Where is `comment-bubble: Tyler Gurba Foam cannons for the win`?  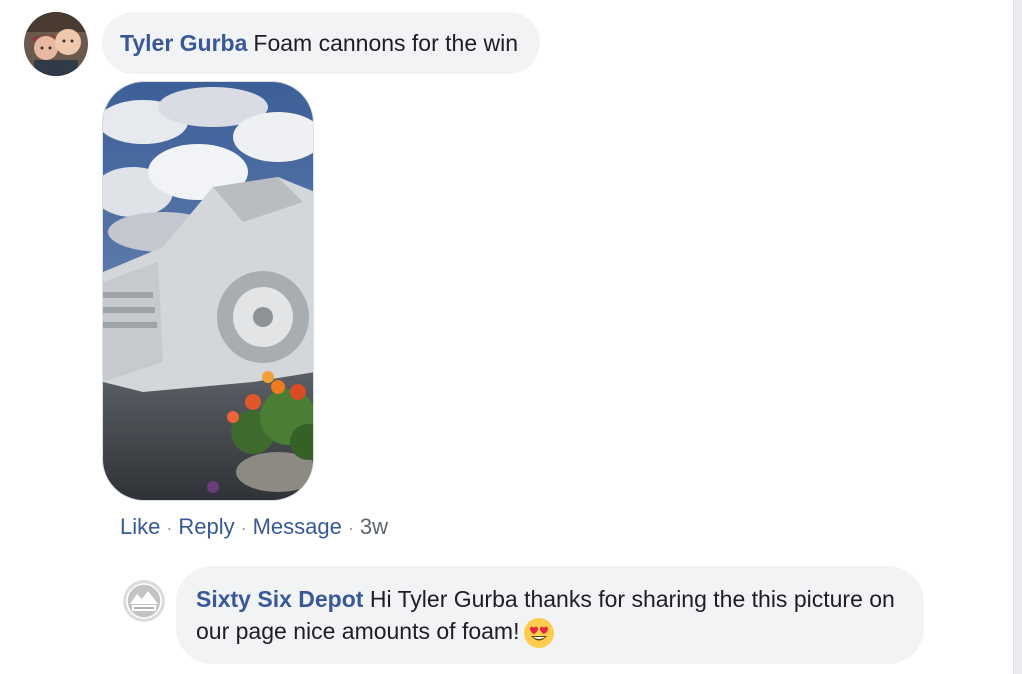 comment-bubble: Tyler Gurba Foam cannons for the win is located at coordinates (321, 43).